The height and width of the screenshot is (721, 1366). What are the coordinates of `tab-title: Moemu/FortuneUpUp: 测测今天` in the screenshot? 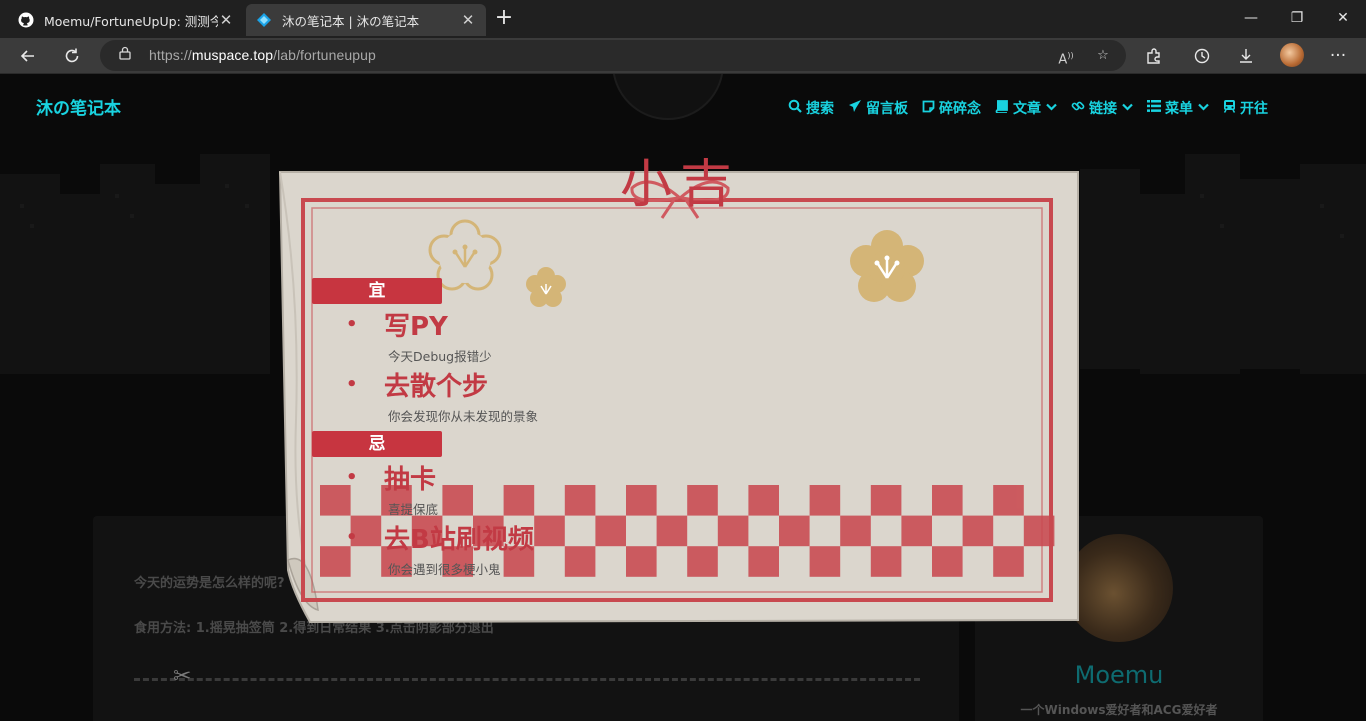 It's located at (131, 21).